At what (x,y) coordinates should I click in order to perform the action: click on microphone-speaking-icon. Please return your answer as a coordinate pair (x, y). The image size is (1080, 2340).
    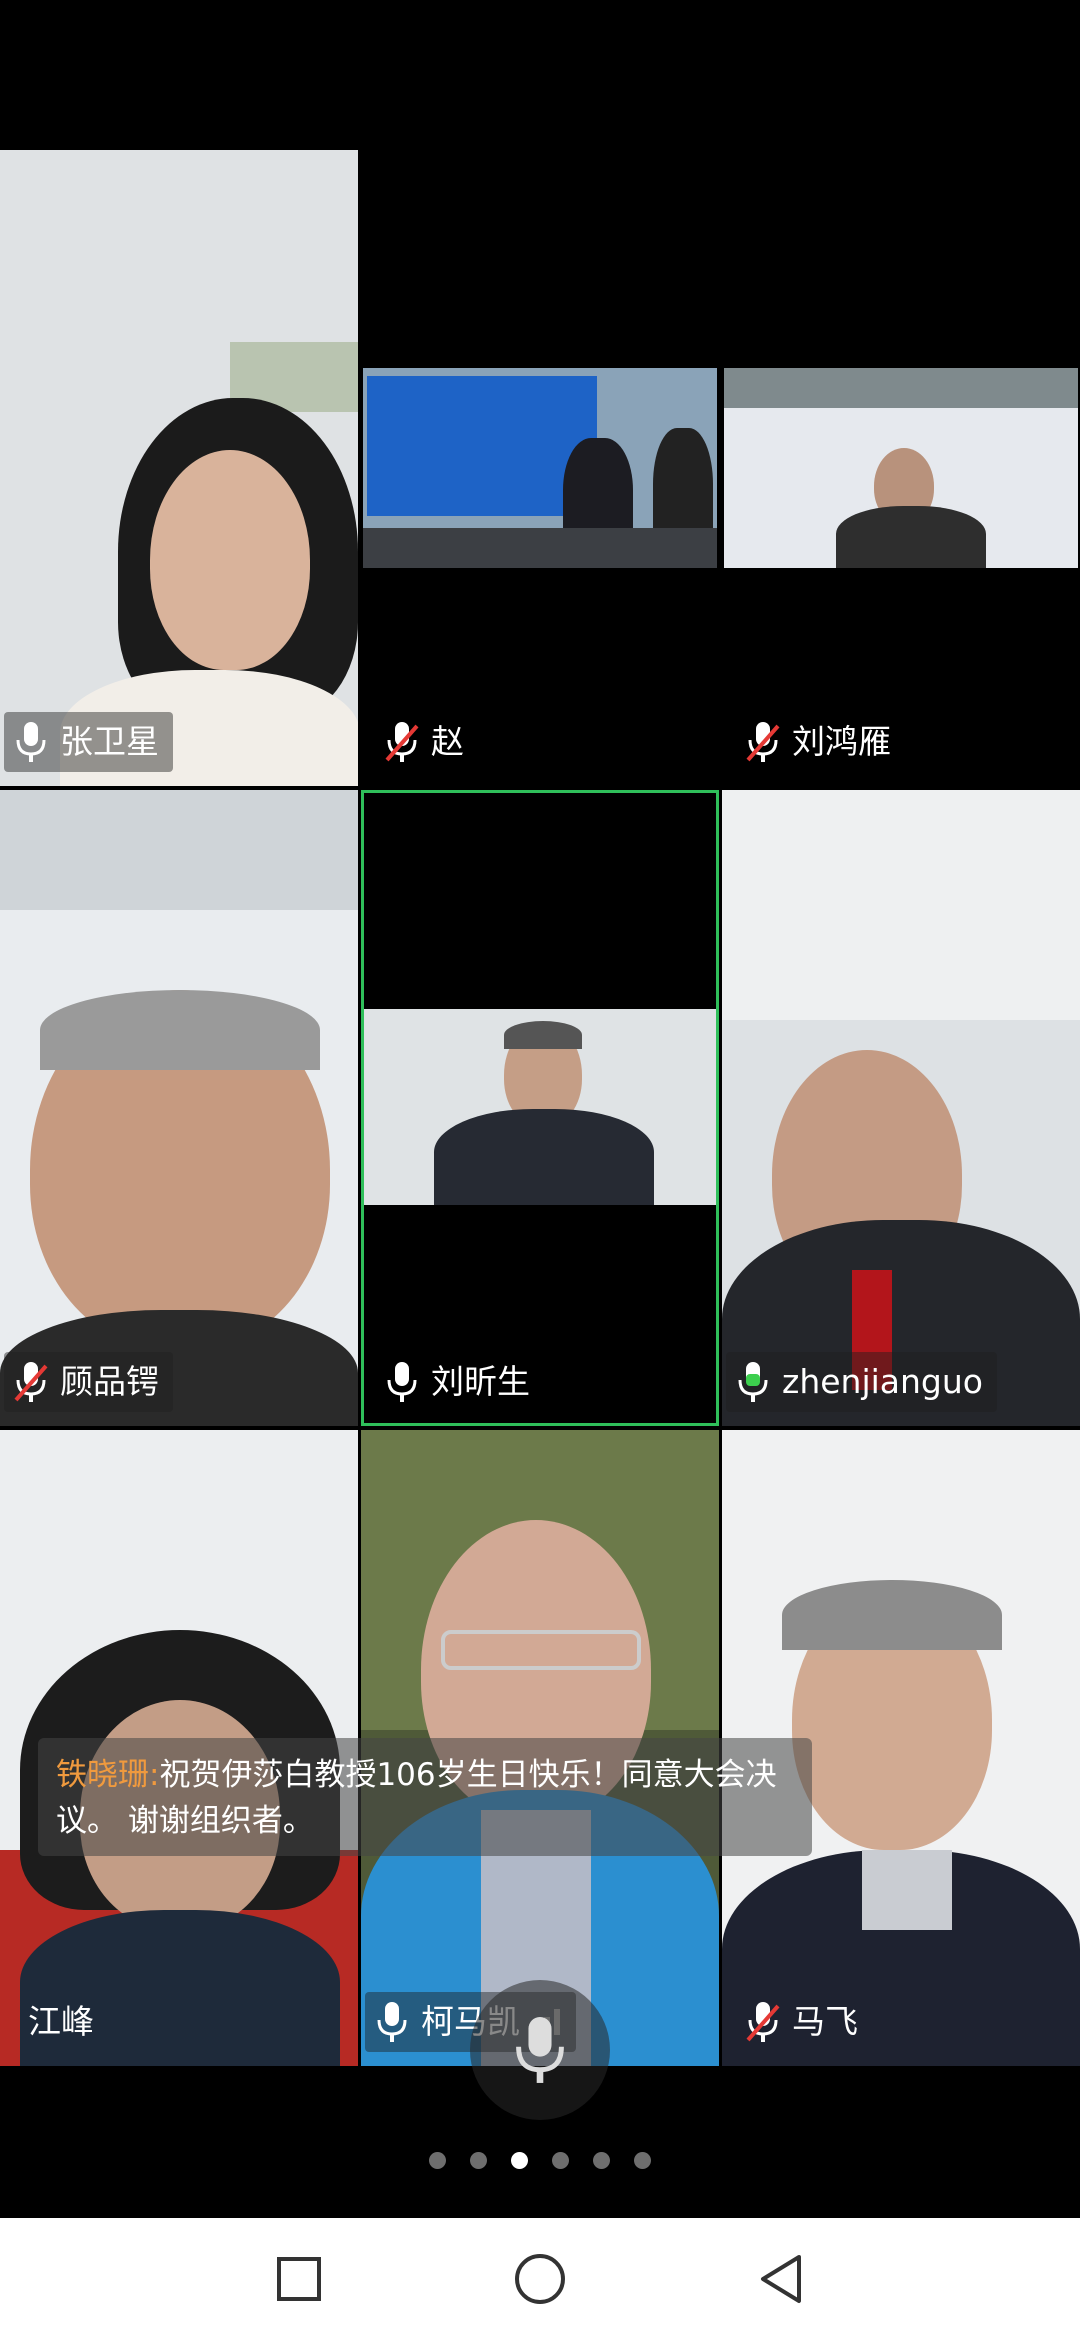
    Looking at the image, I should click on (753, 1382).